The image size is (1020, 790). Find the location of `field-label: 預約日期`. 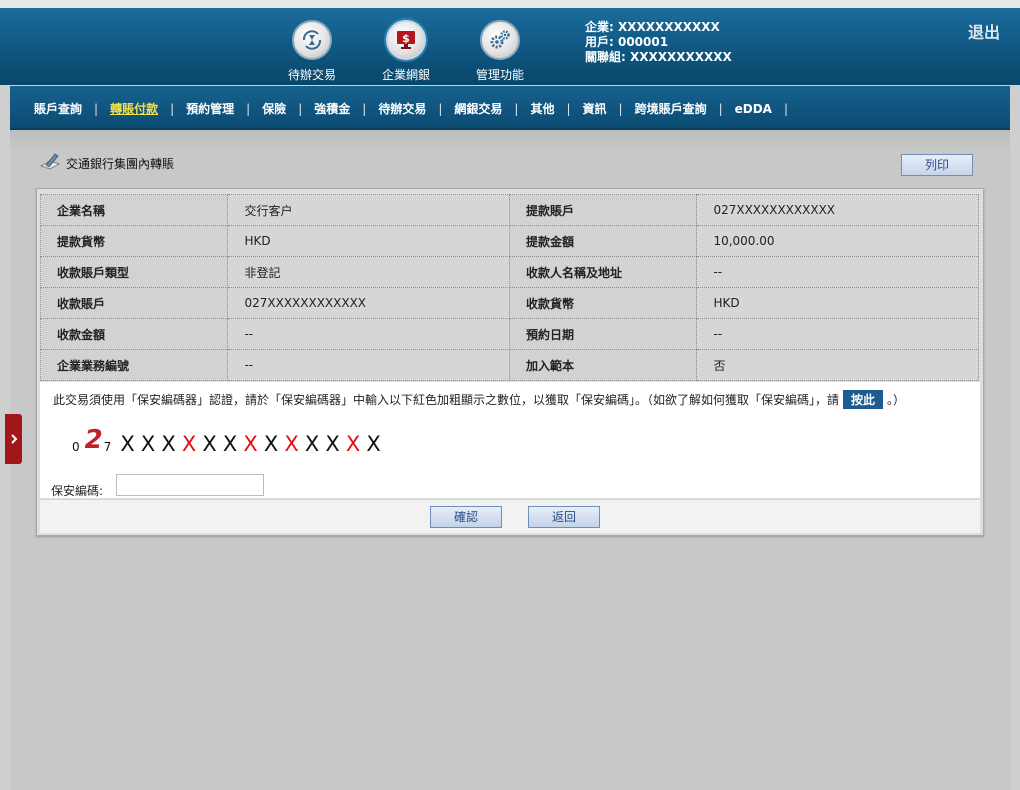

field-label: 預約日期 is located at coordinates (603, 334).